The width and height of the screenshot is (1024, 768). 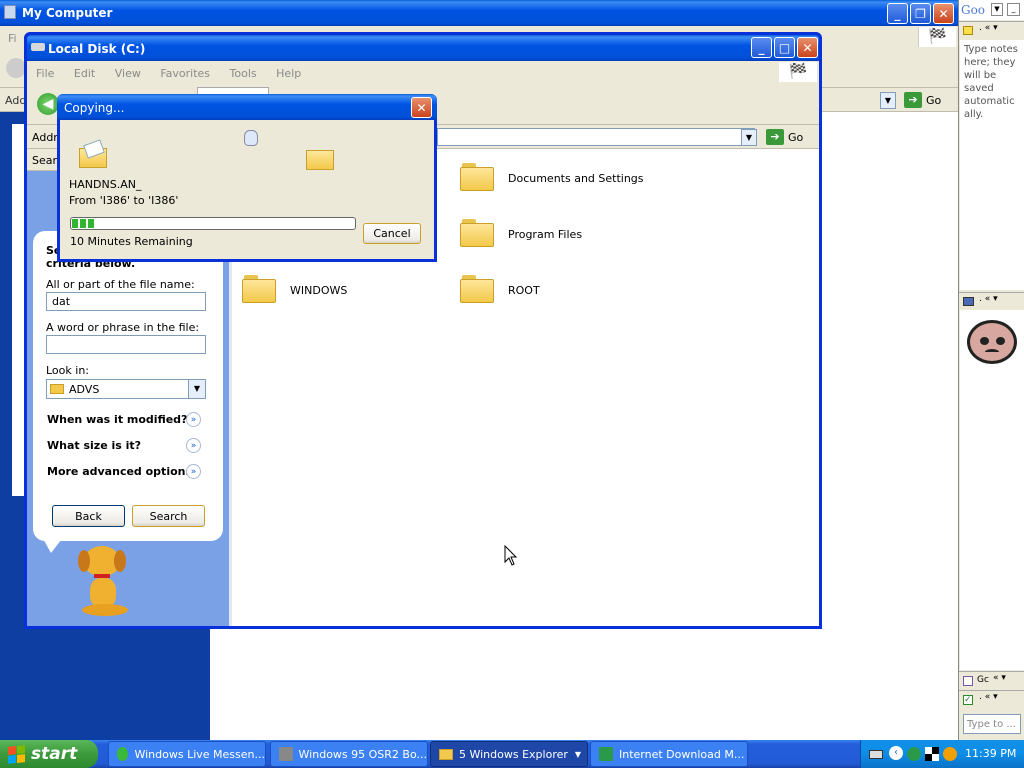 I want to click on option-advanced: More advanced options, so click(x=119, y=471).